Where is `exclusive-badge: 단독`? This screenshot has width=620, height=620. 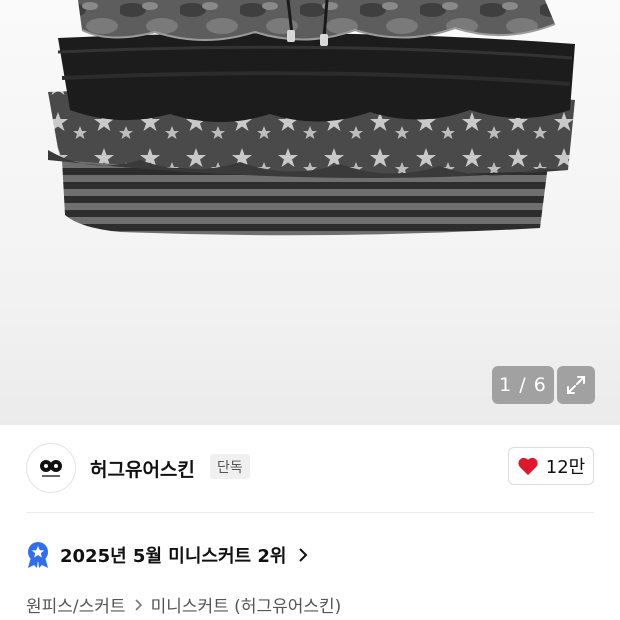 exclusive-badge: 단독 is located at coordinates (230, 466).